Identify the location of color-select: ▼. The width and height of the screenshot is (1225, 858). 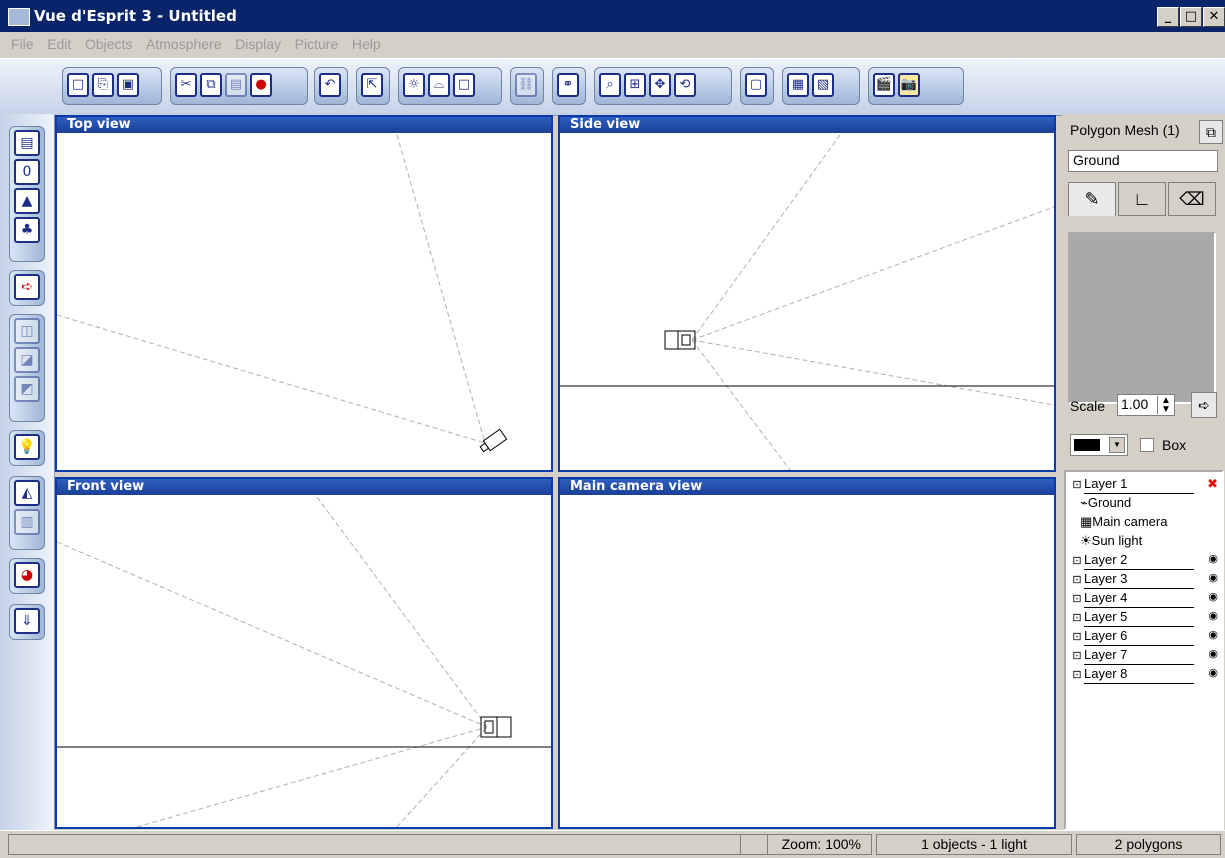
(1099, 445).